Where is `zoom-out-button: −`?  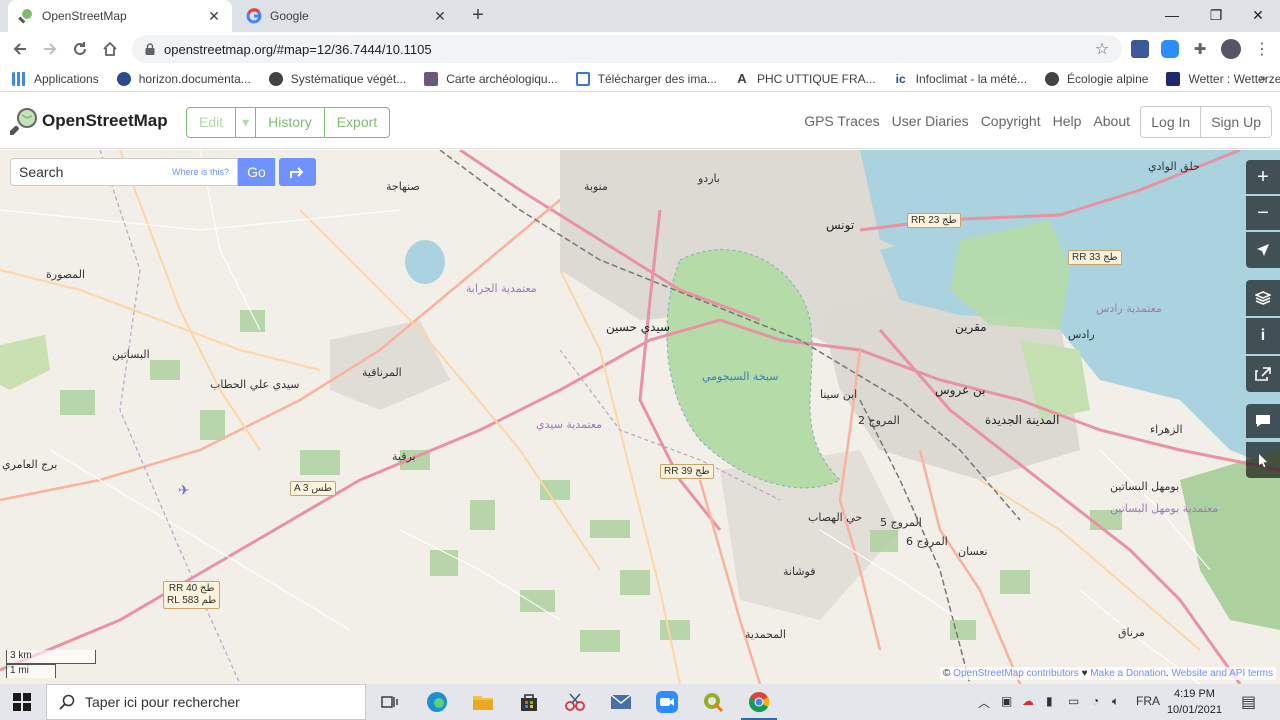
zoom-out-button: − is located at coordinates (1263, 213).